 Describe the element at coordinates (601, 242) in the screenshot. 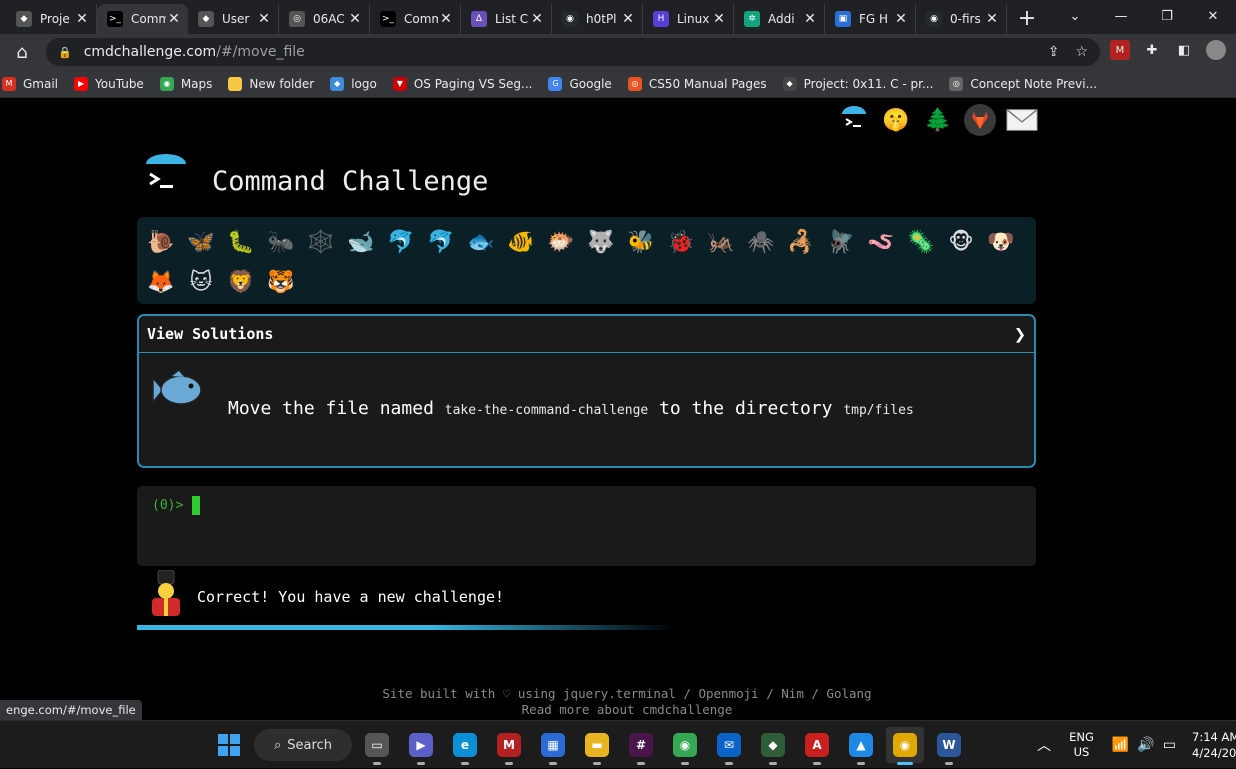

I see `challenge-animal-icon: 🐺` at that location.